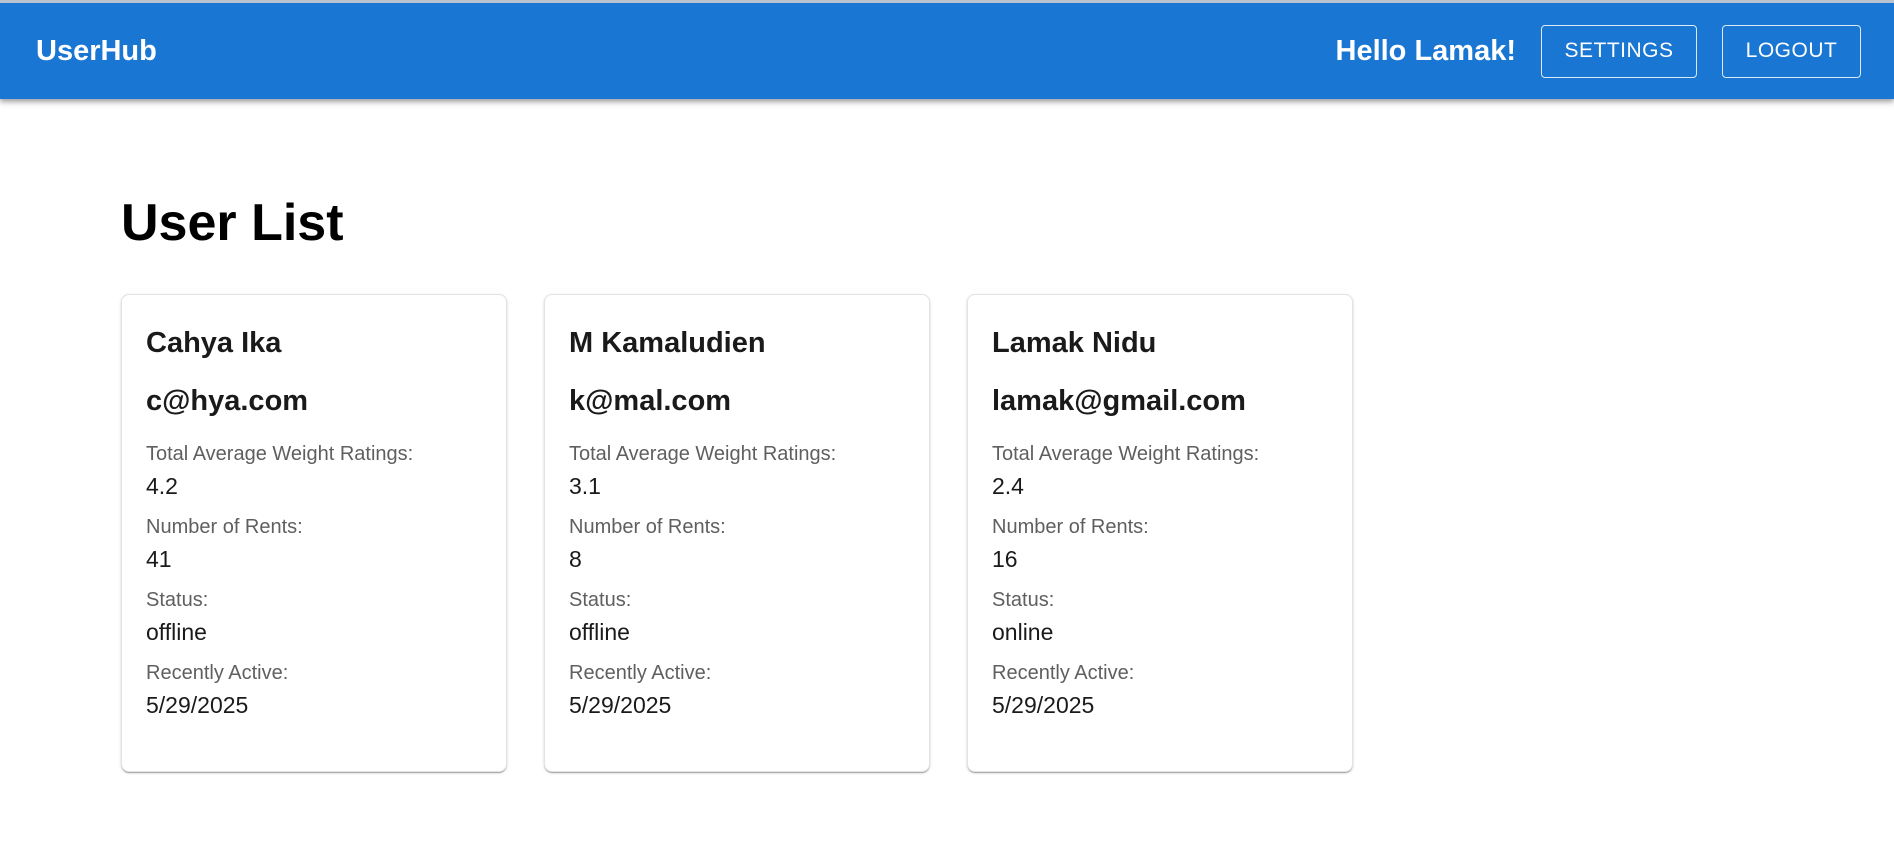  Describe the element at coordinates (96, 51) in the screenshot. I see `brand-logo: UserHub` at that location.